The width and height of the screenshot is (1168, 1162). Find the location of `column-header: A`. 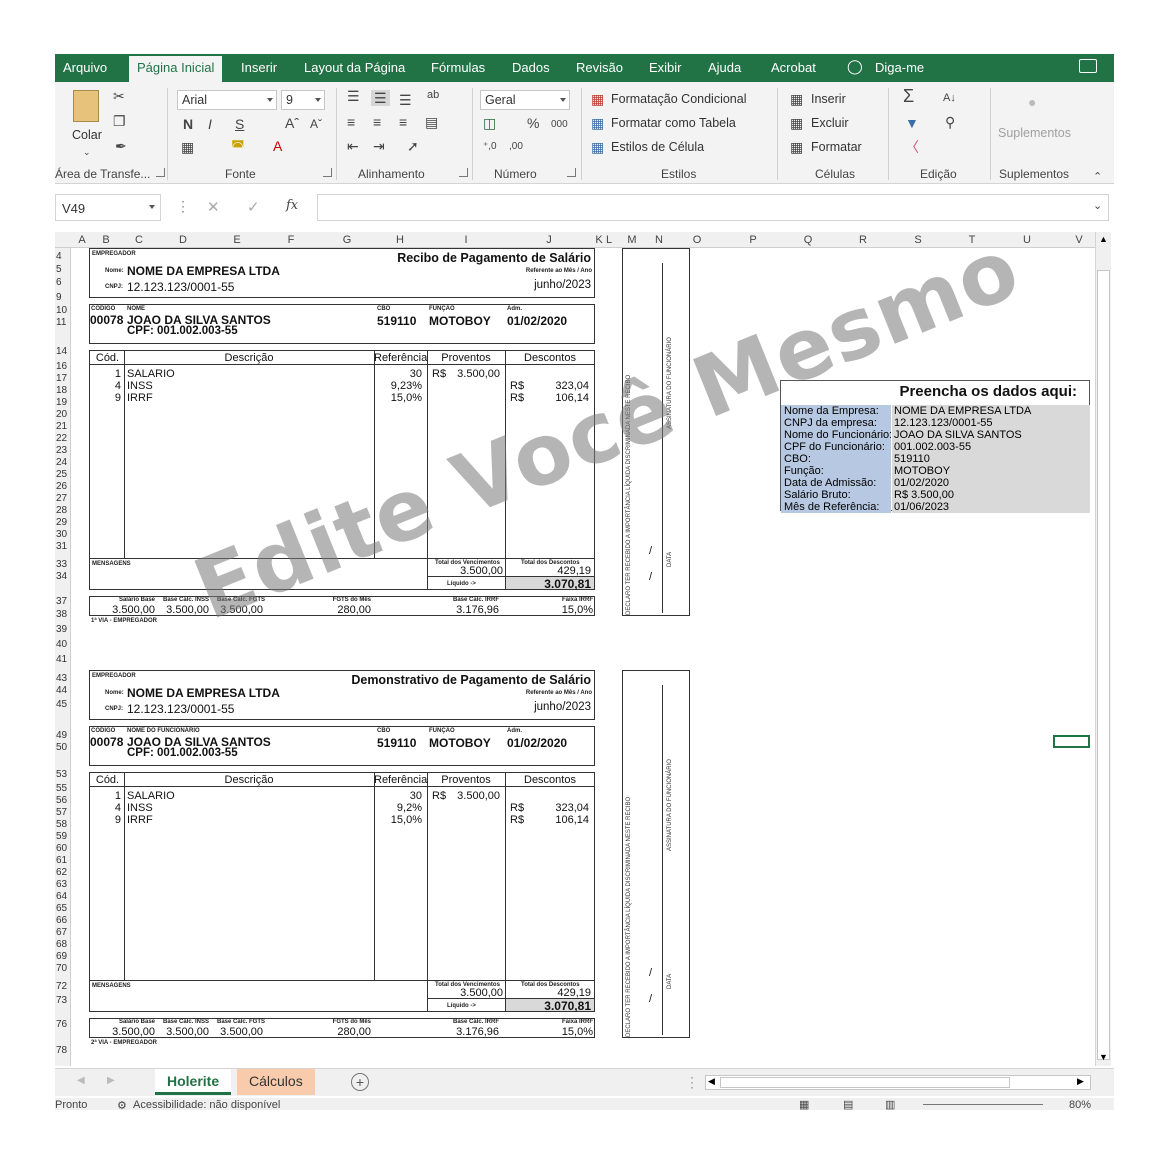

column-header: A is located at coordinates (81, 240).